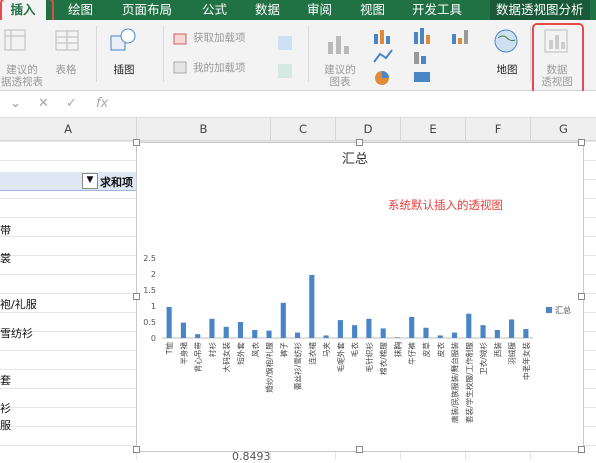 Image resolution: width=596 pixels, height=463 pixels. I want to click on map-button: 地图, so click(507, 70).